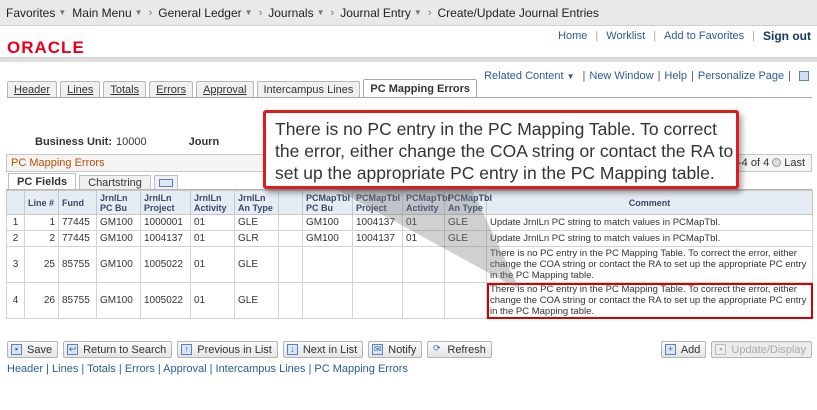  I want to click on callout-pointer-shape, so click(425, 238).